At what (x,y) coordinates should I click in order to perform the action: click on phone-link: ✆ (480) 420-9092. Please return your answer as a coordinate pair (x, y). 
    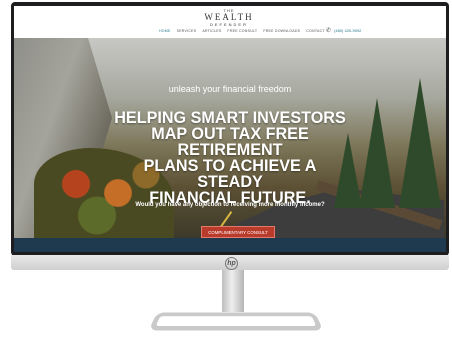
    Looking at the image, I should click on (343, 30).